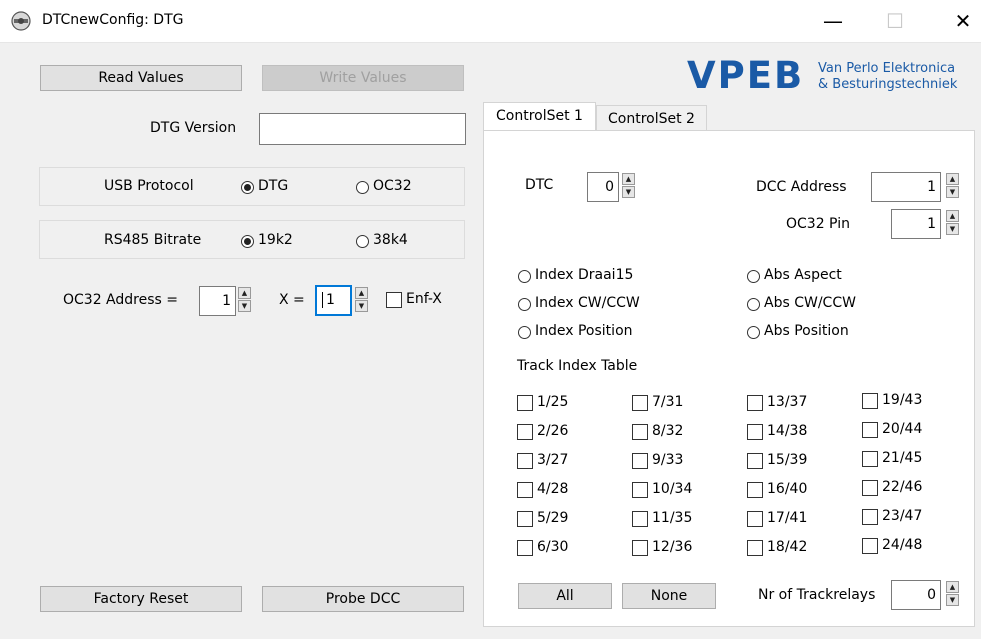 This screenshot has height=639, width=981. Describe the element at coordinates (553, 402) in the screenshot. I see `track-label: 1/25` at that location.